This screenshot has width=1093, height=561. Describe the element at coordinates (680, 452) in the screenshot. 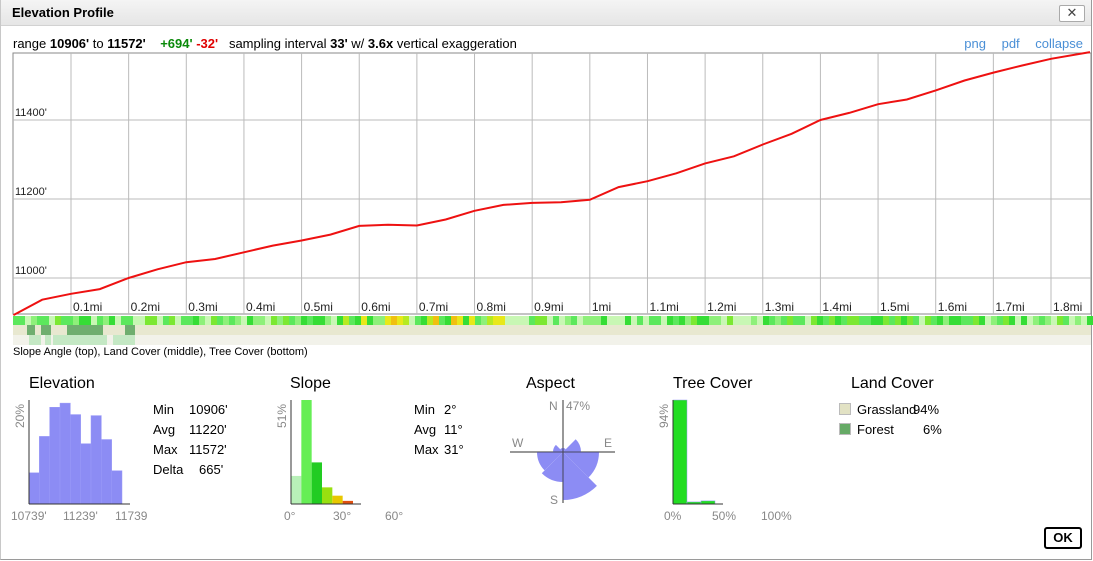

I see `tree-cover-histogram-bar` at that location.